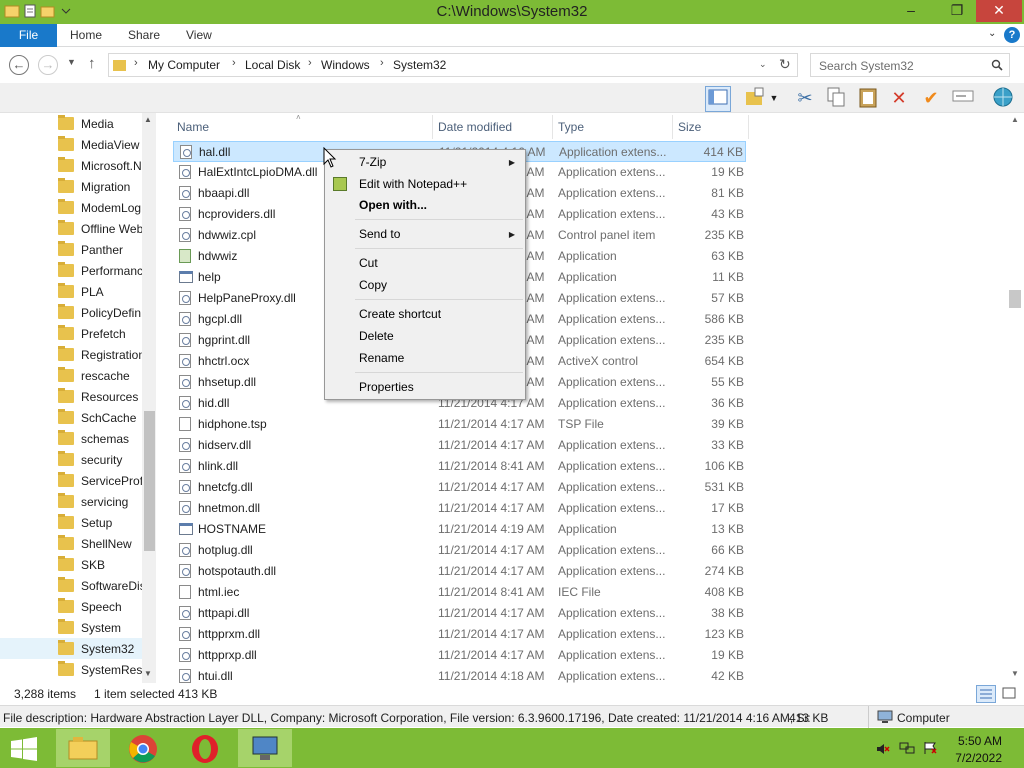 The height and width of the screenshot is (768, 1024). Describe the element at coordinates (100, 649) in the screenshot. I see `sidebar-item: System32` at that location.